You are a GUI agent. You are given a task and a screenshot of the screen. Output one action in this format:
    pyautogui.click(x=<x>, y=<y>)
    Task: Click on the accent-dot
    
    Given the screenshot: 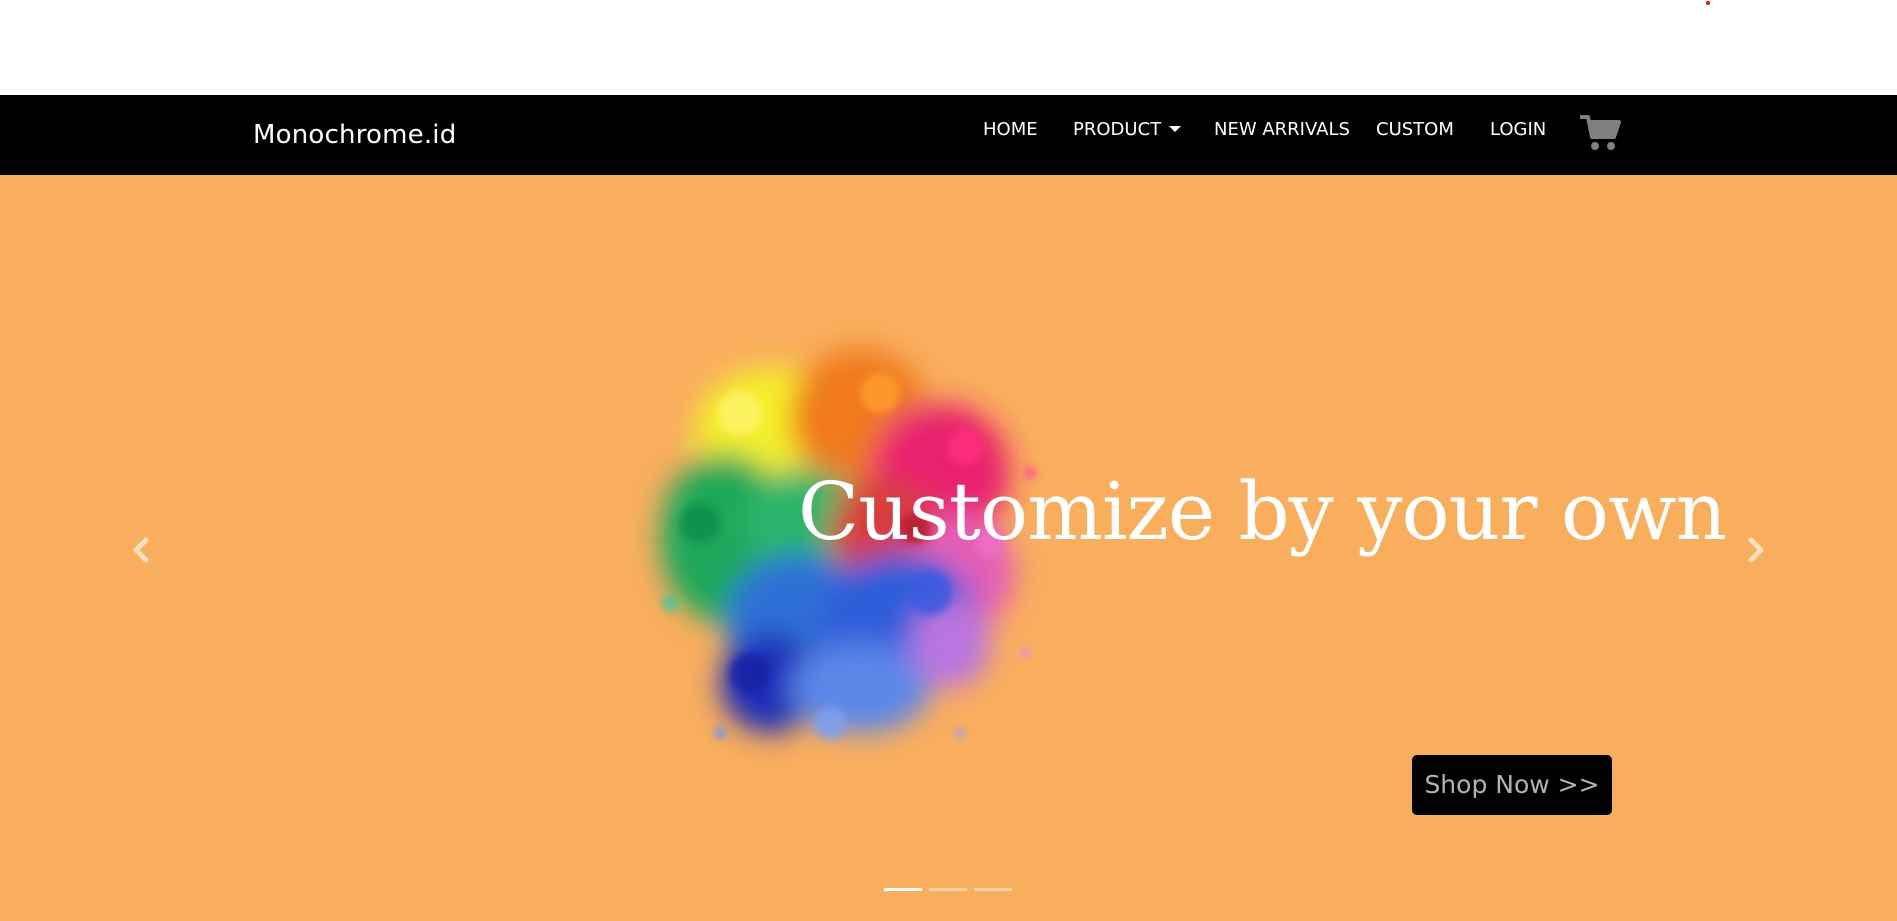 What is the action you would take?
    pyautogui.click(x=1708, y=3)
    